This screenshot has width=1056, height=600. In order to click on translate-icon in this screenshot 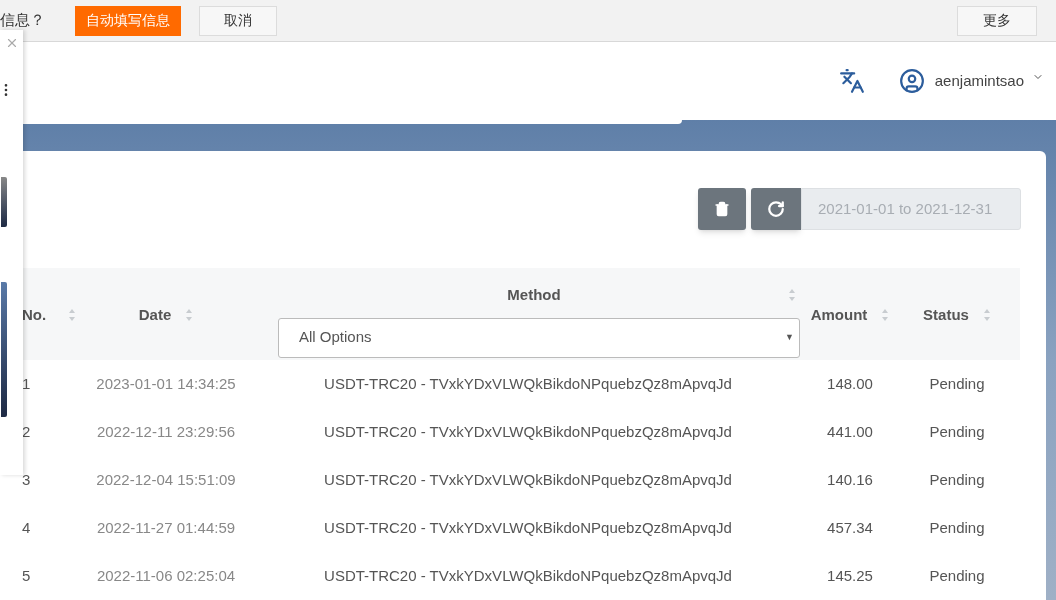, I will do `click(851, 81)`.